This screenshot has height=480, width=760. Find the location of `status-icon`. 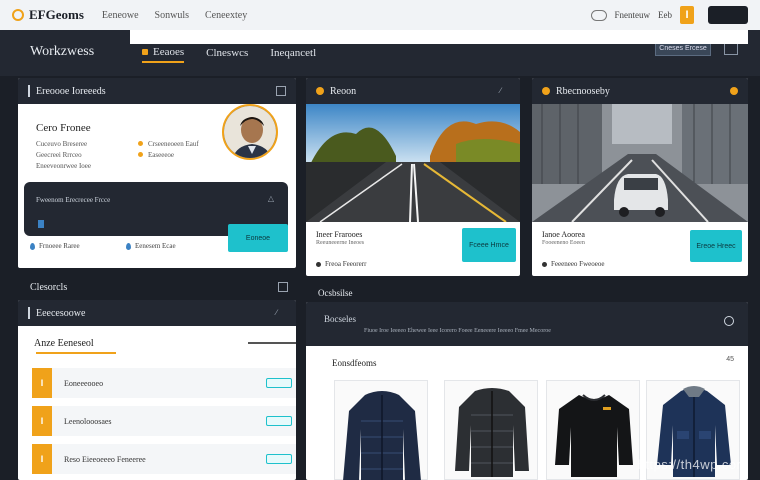

status-icon is located at coordinates (734, 91).